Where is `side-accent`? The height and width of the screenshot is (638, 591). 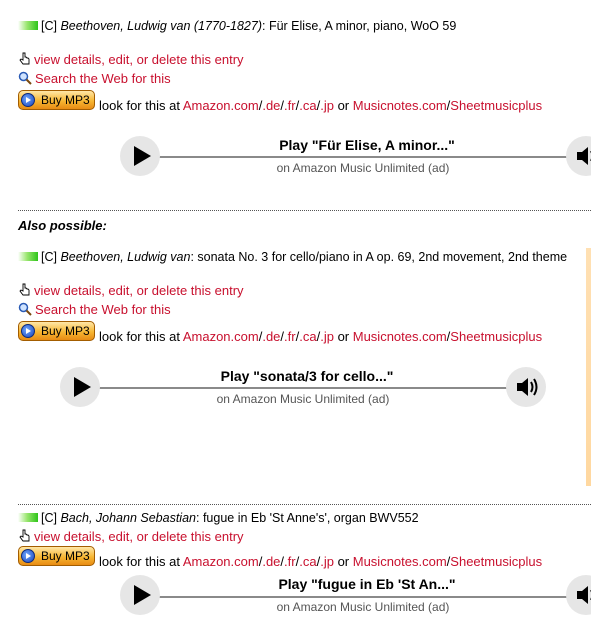
side-accent is located at coordinates (588, 367).